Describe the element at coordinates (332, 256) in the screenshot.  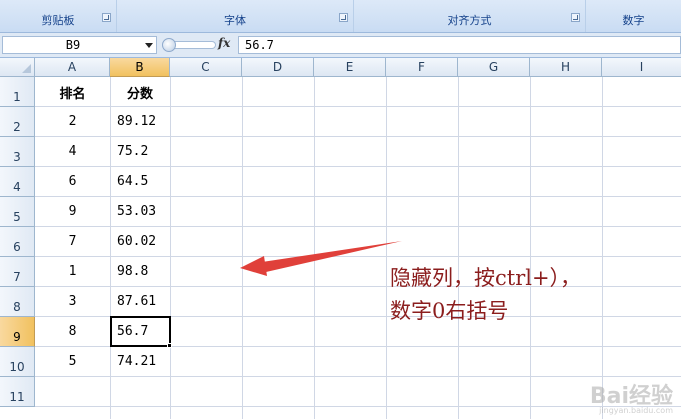
I see `arrow-shaft` at that location.